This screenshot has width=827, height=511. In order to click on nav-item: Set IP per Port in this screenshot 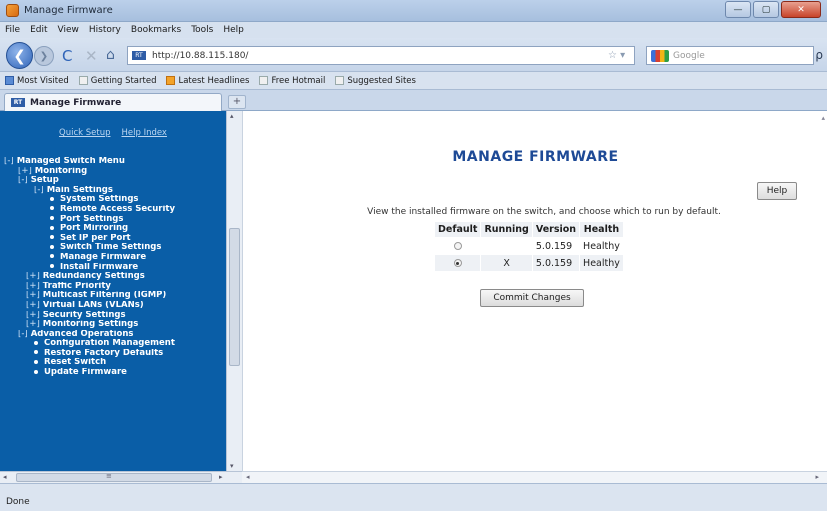, I will do `click(113, 239)`.